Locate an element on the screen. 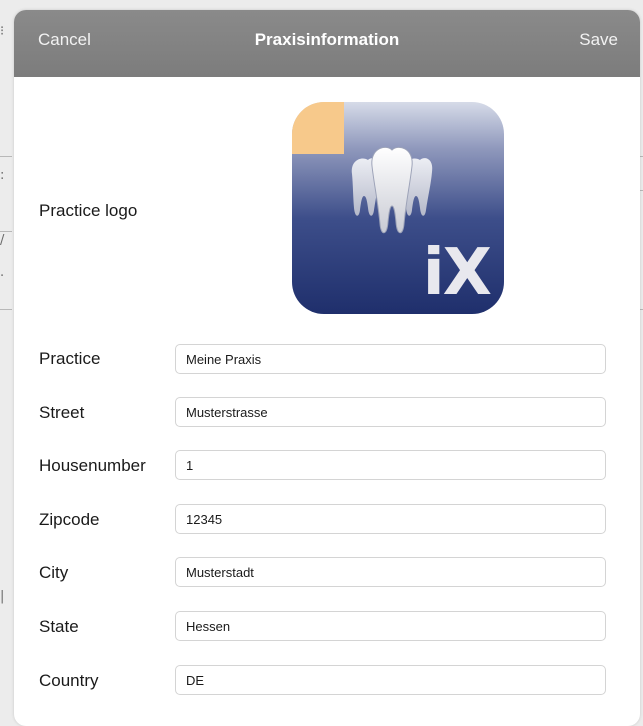 Image resolution: width=643 pixels, height=726 pixels. logo-corner-accent is located at coordinates (318, 128).